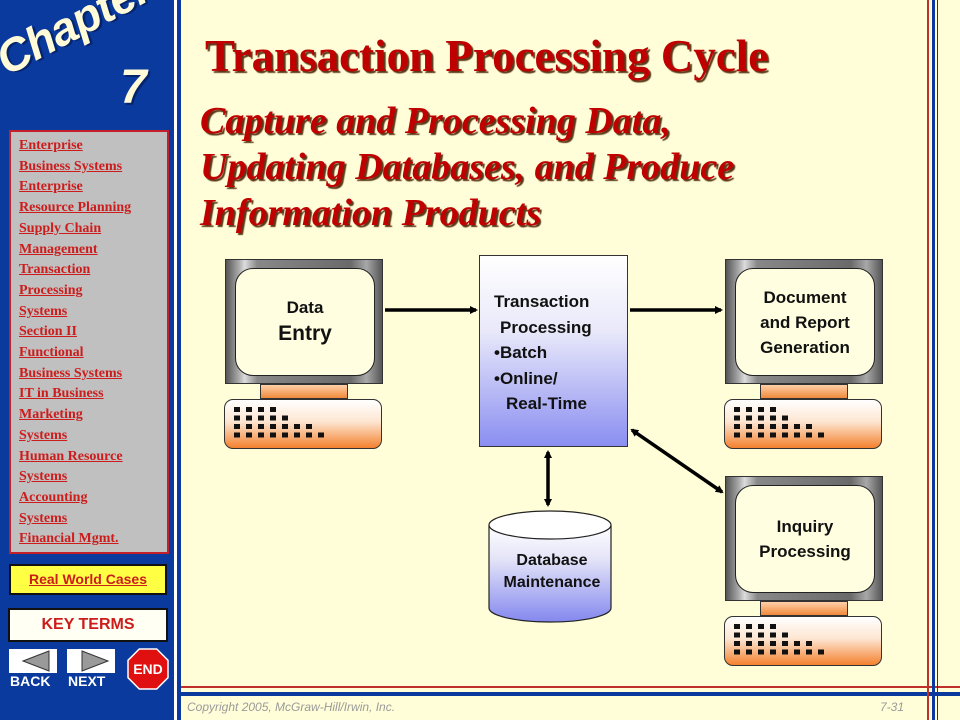 Image resolution: width=960 pixels, height=720 pixels. Describe the element at coordinates (93, 332) in the screenshot. I see `nav-link-section-ii: Section II` at that location.